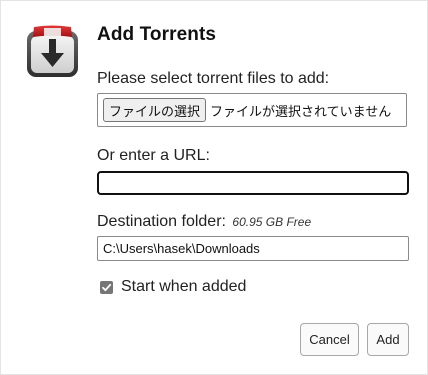 This screenshot has width=428, height=375. What do you see at coordinates (301, 112) in the screenshot?
I see `file-status-text: ファイルが選択されていません` at bounding box center [301, 112].